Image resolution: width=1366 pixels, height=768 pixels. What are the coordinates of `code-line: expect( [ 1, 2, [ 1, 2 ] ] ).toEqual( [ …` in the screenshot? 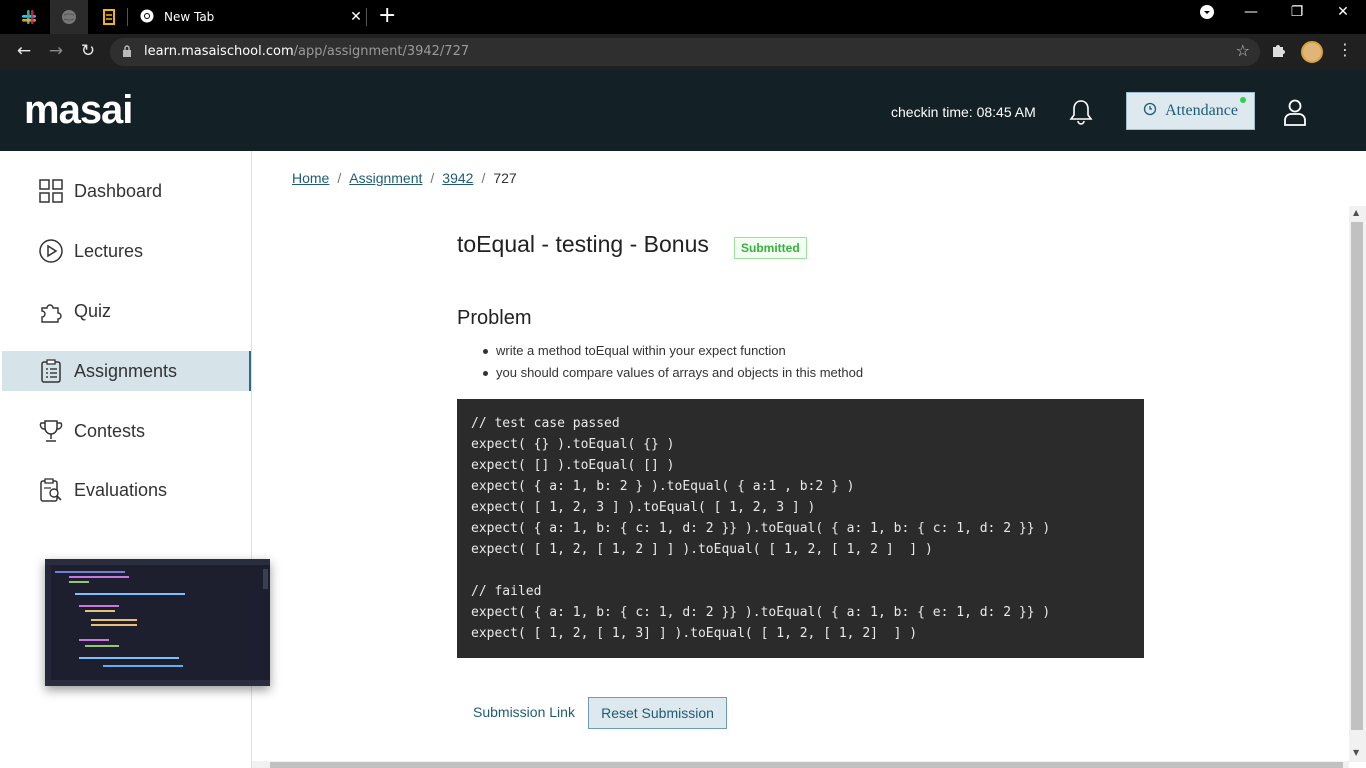 It's located at (702, 549).